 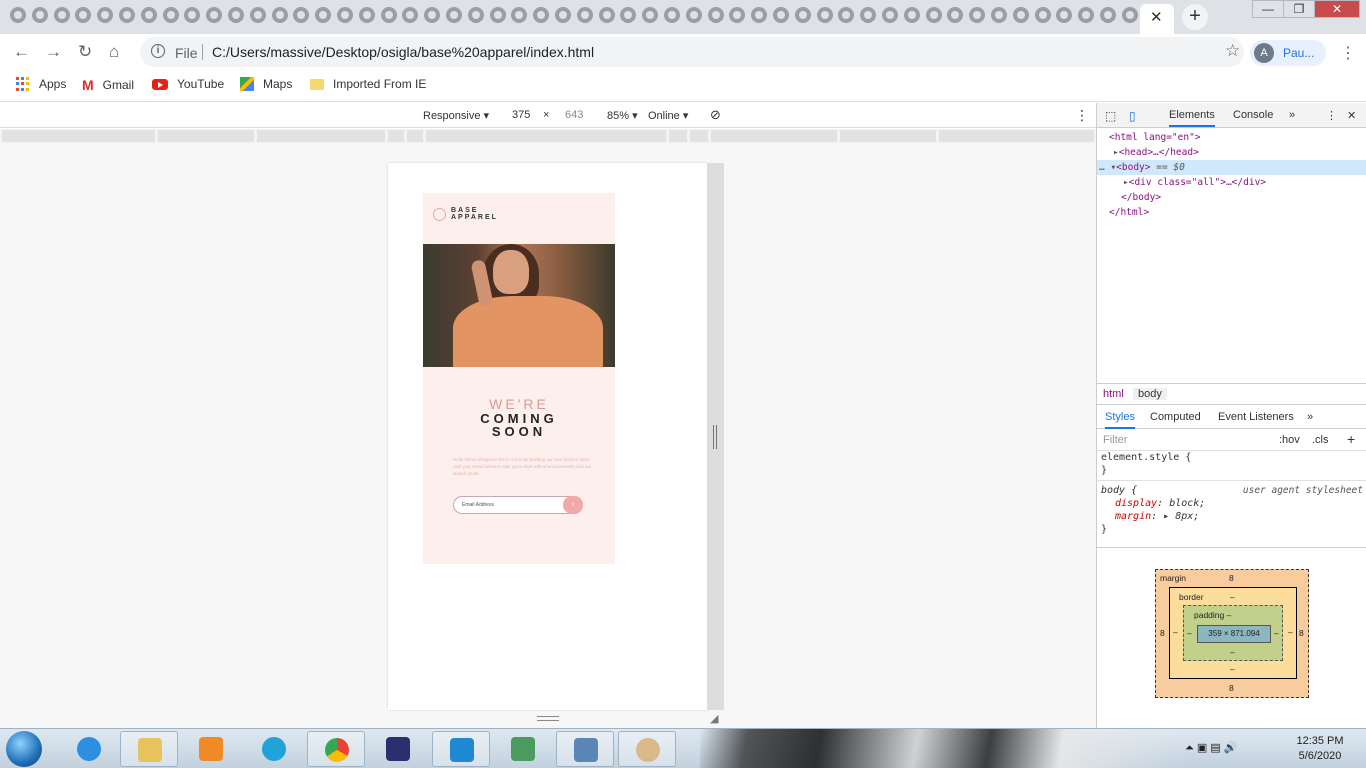 I want to click on box-padding: padding – – – – 359 × 871.094, so click(x=1233, y=633).